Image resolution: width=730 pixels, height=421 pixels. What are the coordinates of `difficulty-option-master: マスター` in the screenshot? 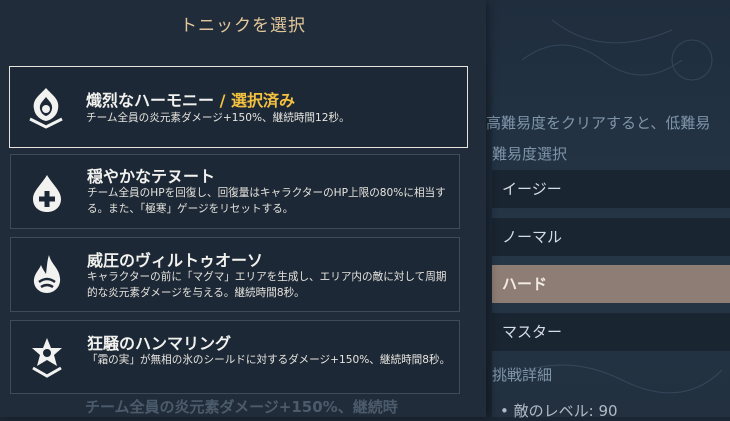 It's located at (611, 332).